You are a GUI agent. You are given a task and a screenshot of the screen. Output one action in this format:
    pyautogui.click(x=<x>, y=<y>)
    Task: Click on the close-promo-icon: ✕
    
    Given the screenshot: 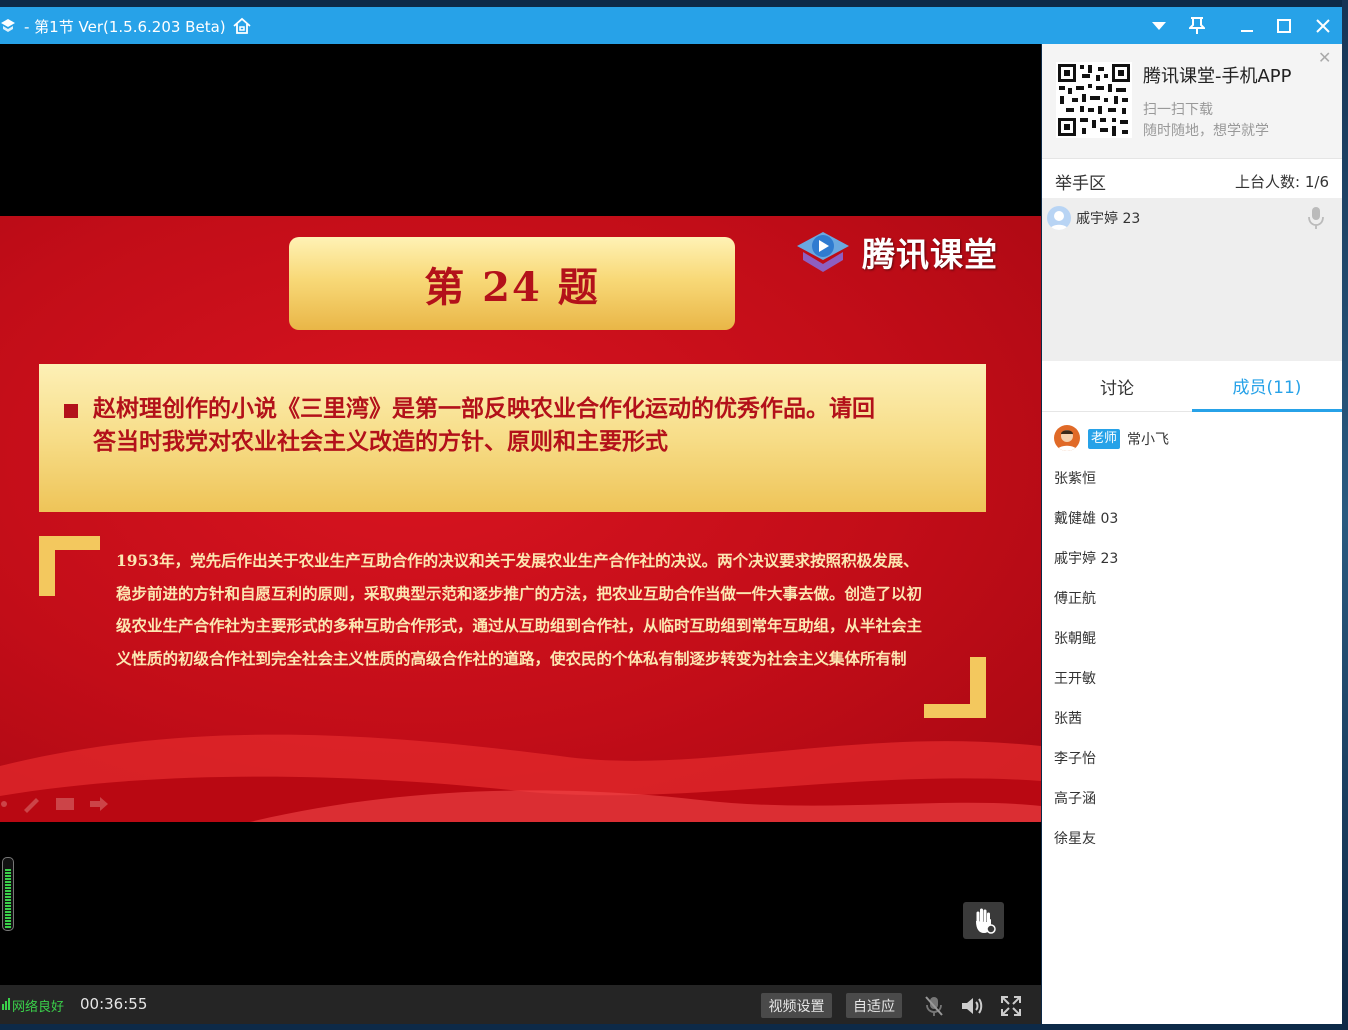 What is the action you would take?
    pyautogui.click(x=1324, y=57)
    